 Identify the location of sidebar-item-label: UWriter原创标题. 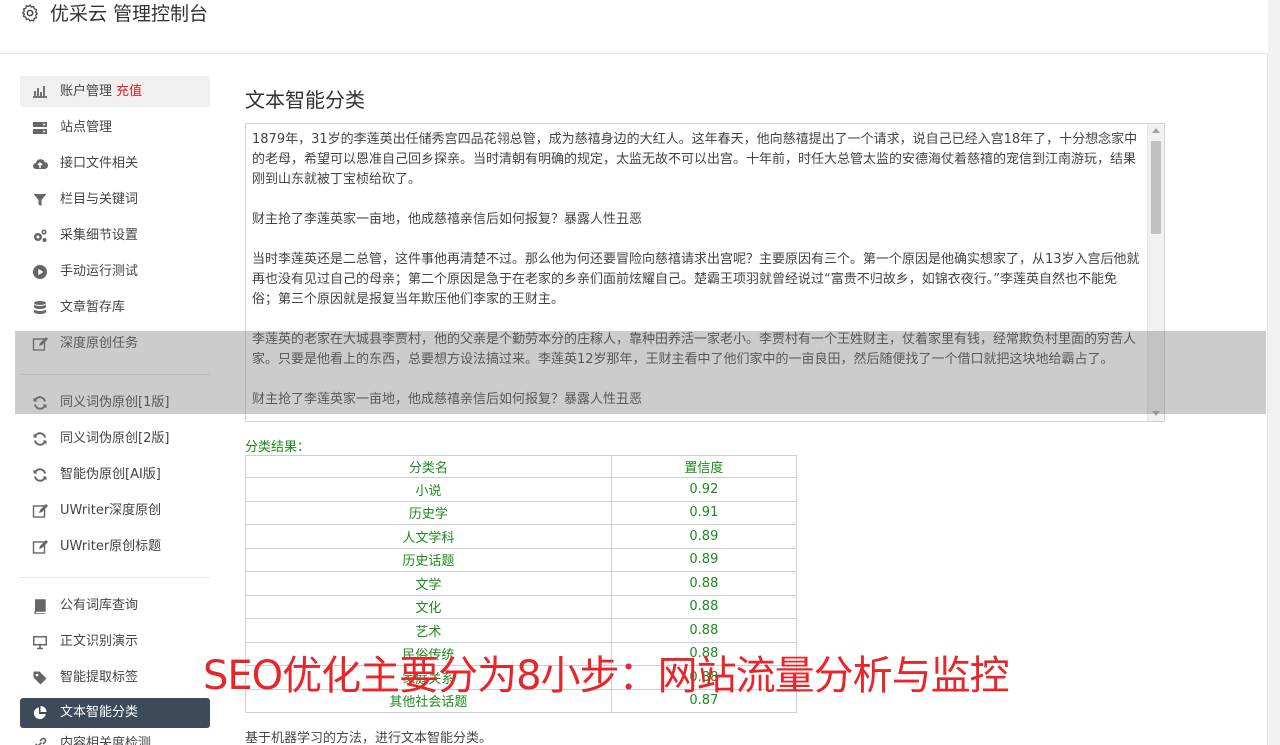
(111, 546).